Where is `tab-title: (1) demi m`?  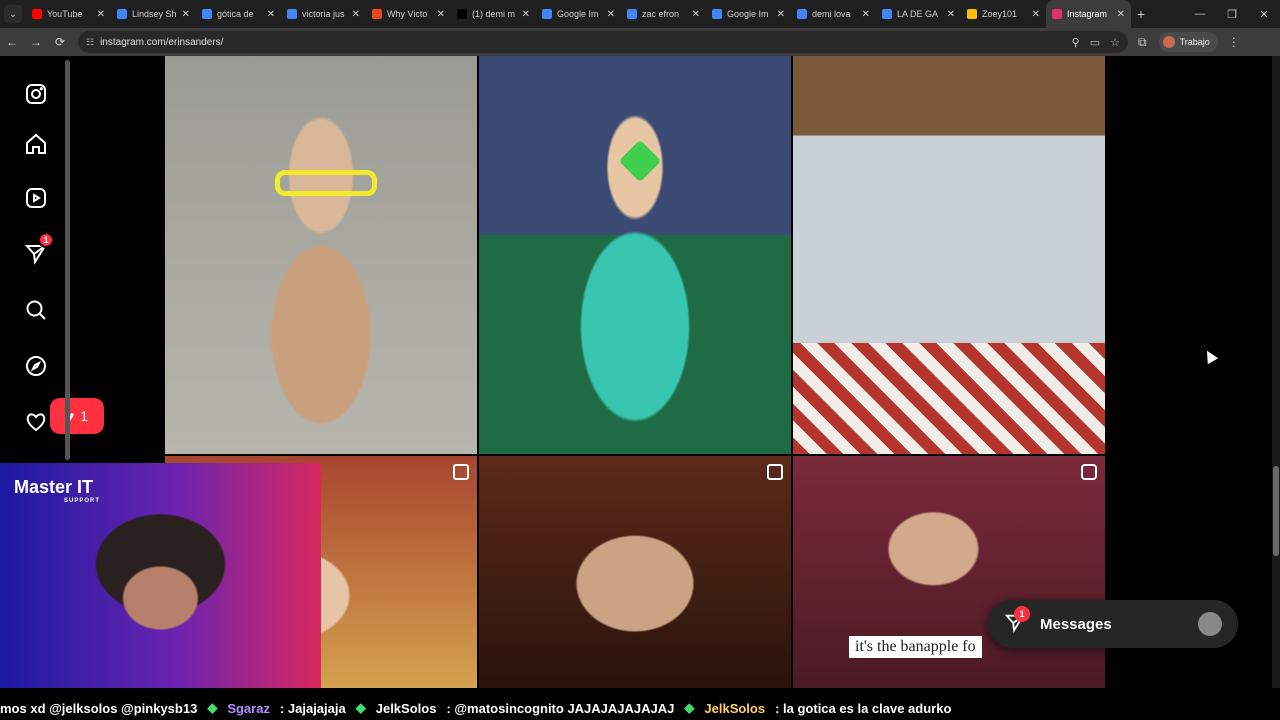
tab-title: (1) demi m is located at coordinates (494, 14).